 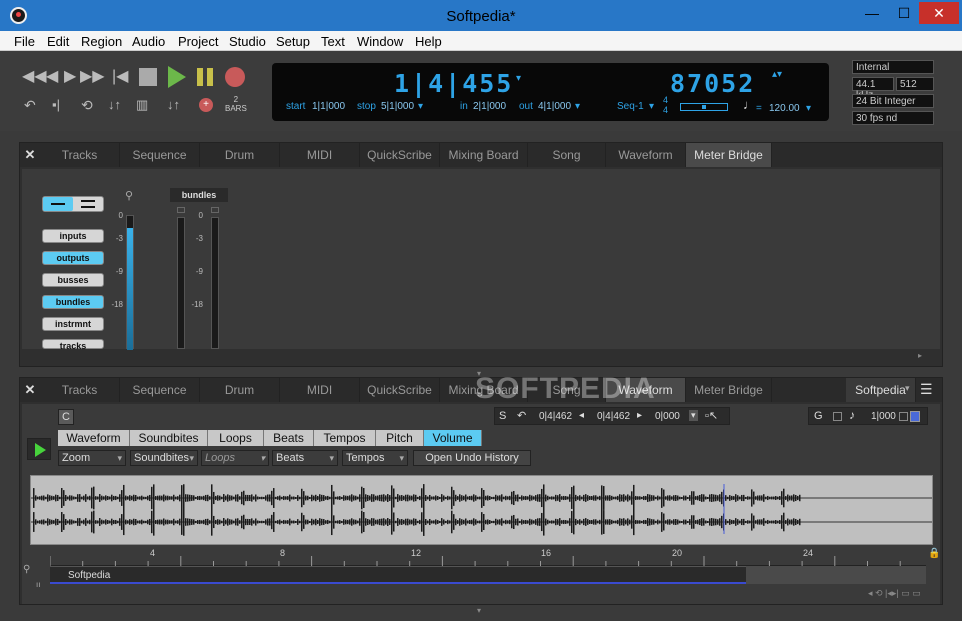 I want to click on wave-tab-pitch: Pitch, so click(x=400, y=438).